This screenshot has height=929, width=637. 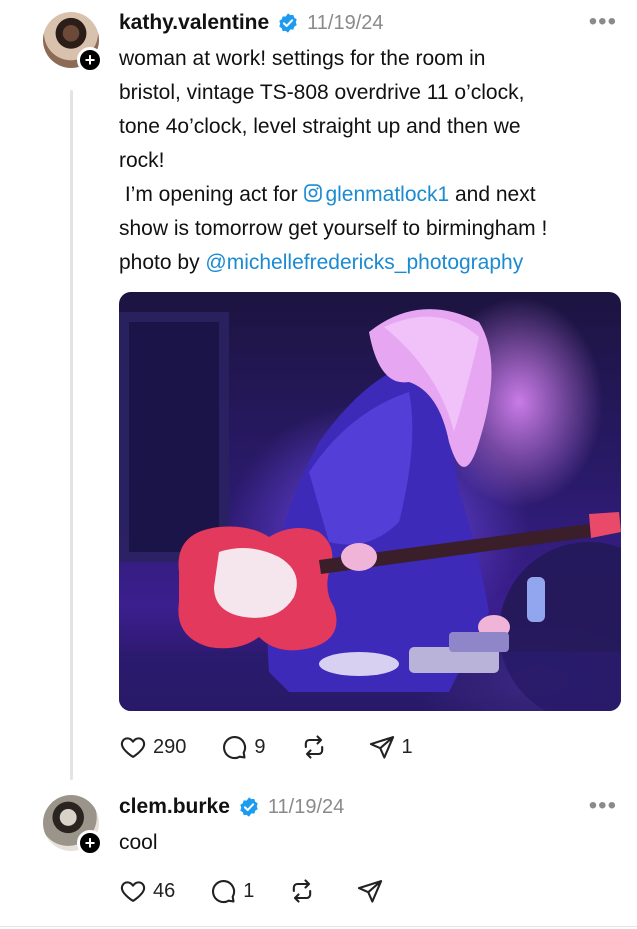 I want to click on post-clem-burke: + clem.burke 11/19/24 ••• cool 46 1, so click(x=318, y=858).